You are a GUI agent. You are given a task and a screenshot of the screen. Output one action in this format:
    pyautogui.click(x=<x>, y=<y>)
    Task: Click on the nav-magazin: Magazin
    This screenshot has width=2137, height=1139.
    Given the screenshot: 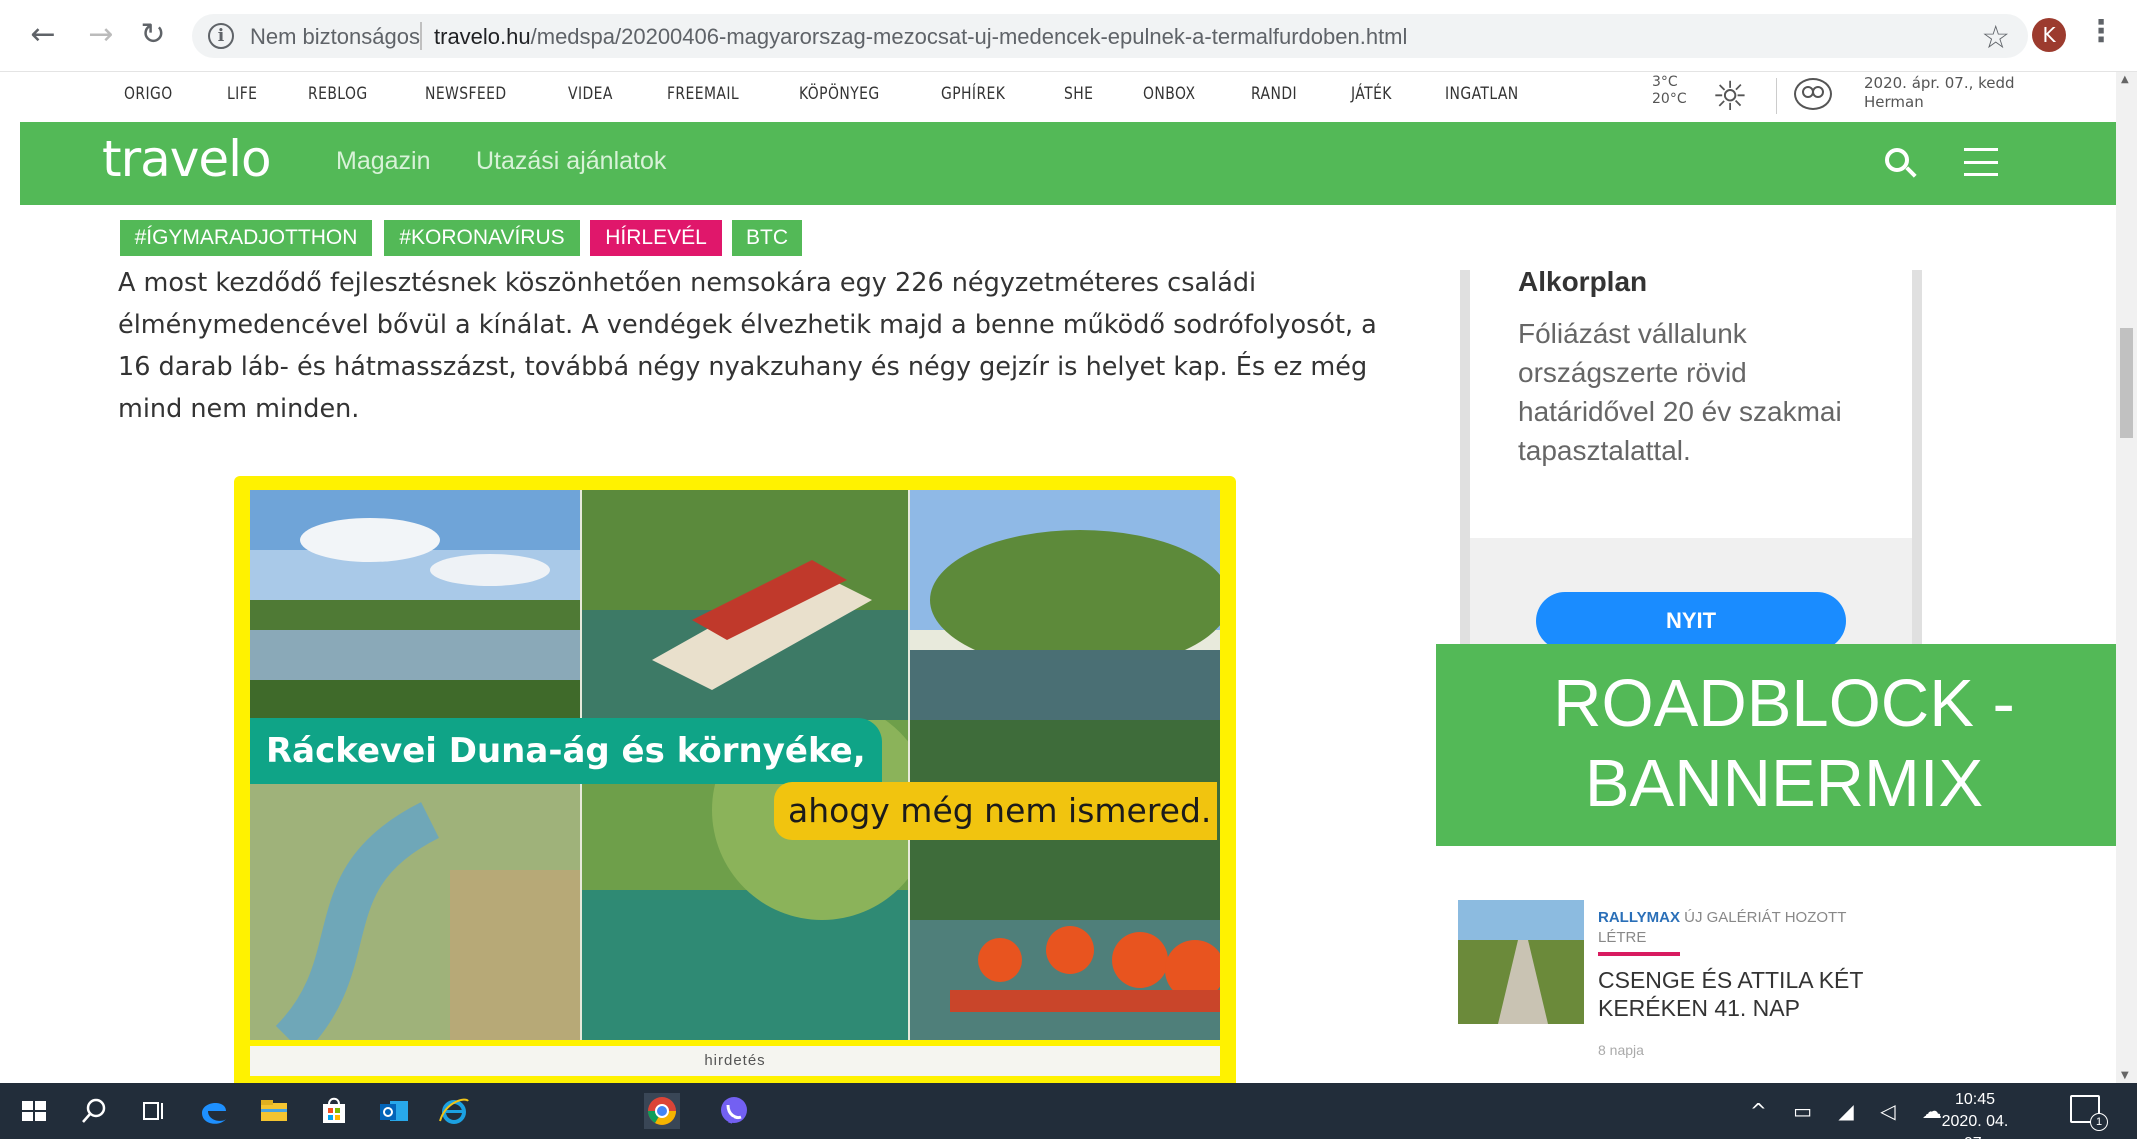 What is the action you would take?
    pyautogui.click(x=383, y=161)
    